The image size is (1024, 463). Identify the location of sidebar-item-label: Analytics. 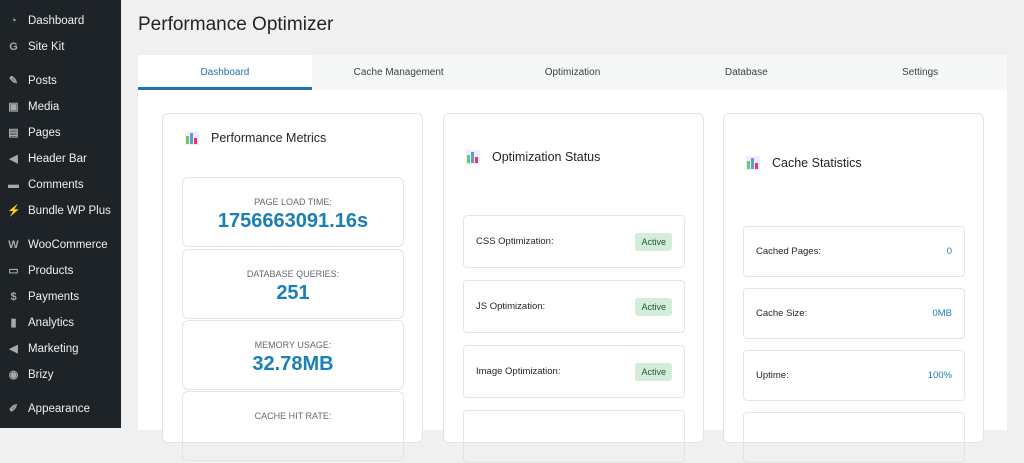
(51, 323).